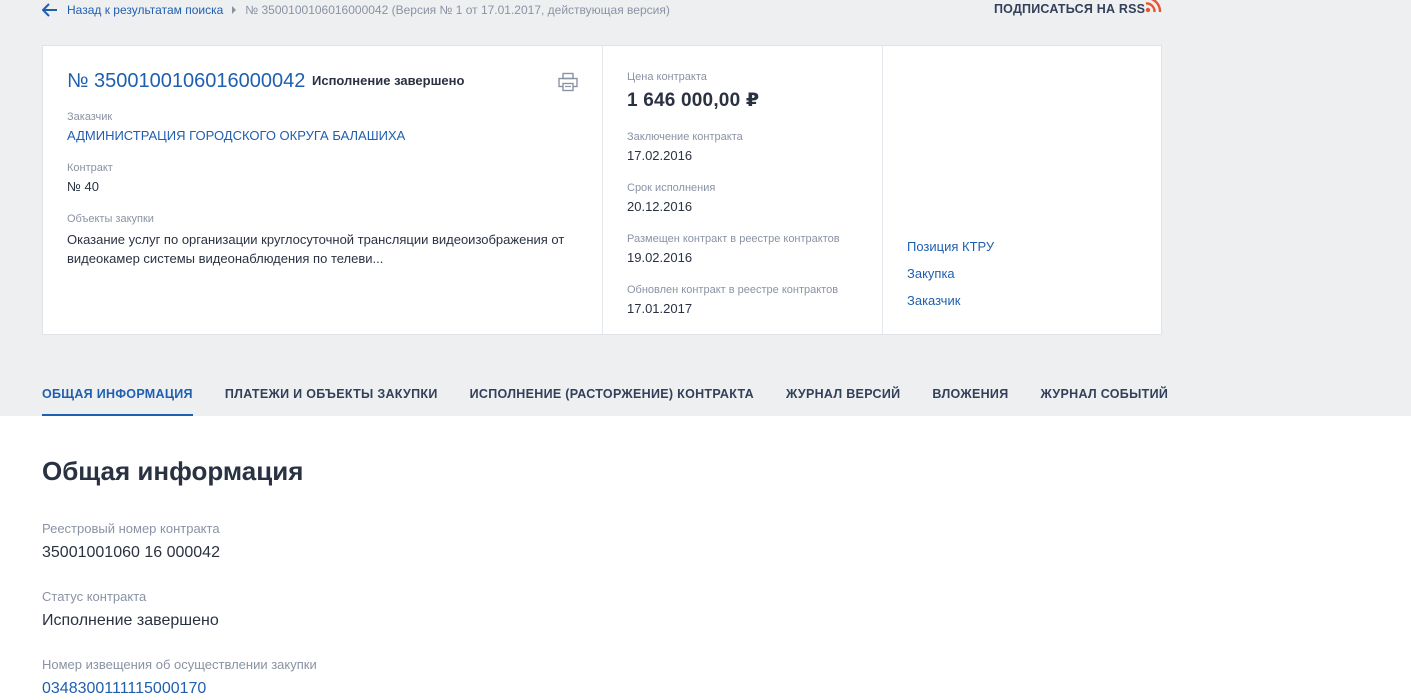 The width and height of the screenshot is (1411, 700). Describe the element at coordinates (131, 528) in the screenshot. I see `registry-number-label: Реестровый номер контракта` at that location.